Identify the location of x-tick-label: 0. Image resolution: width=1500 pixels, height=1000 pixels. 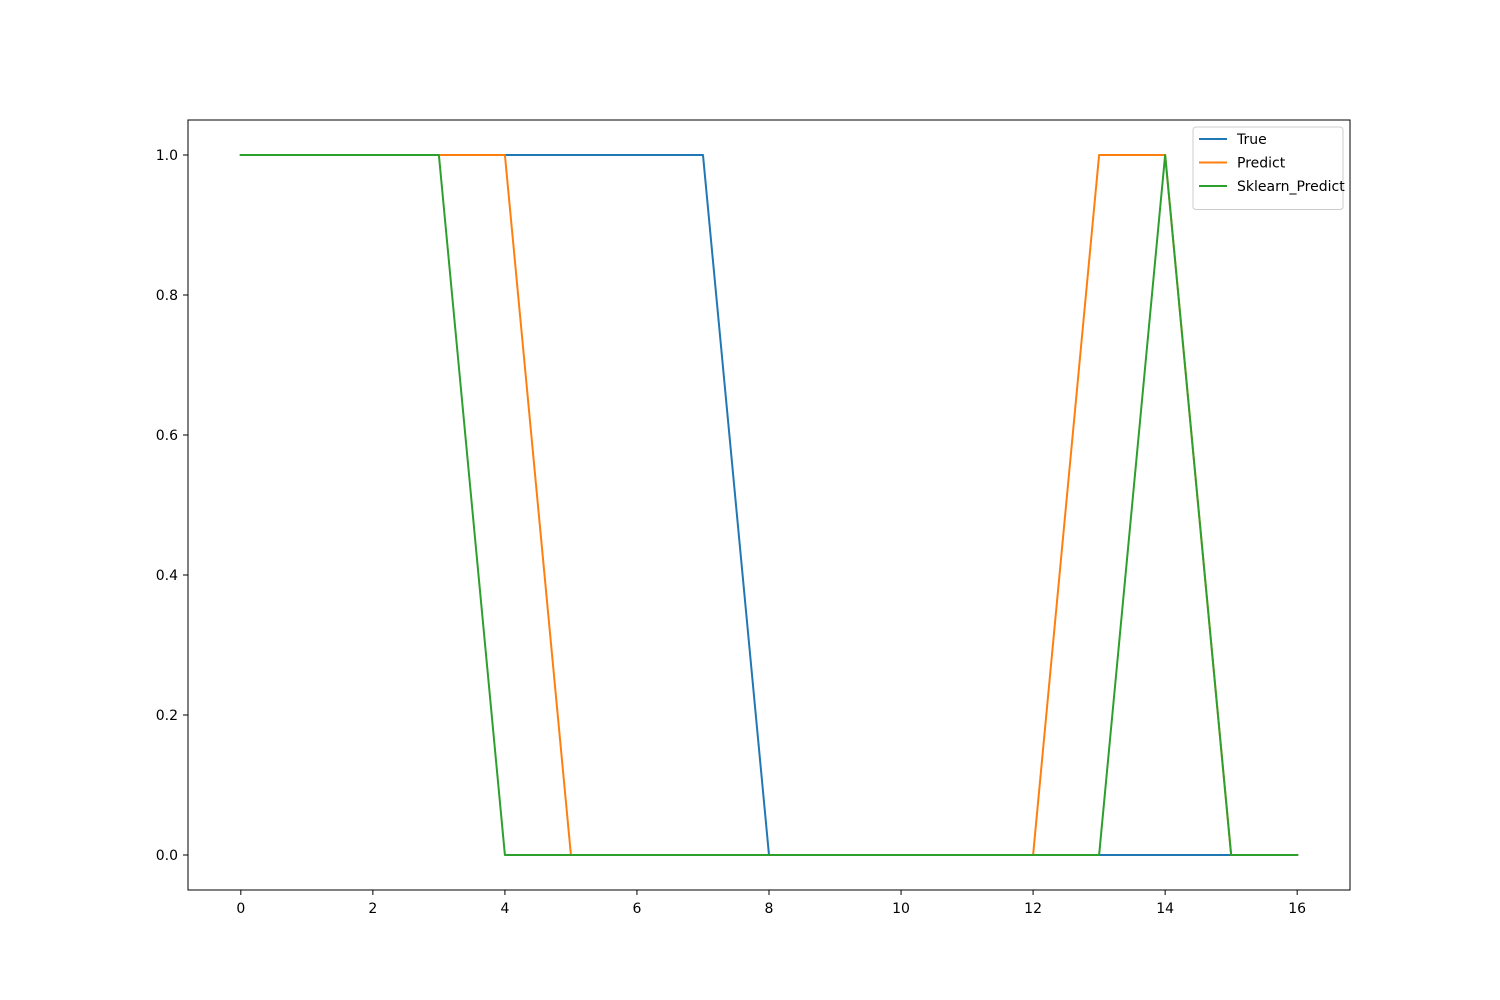
(240, 909).